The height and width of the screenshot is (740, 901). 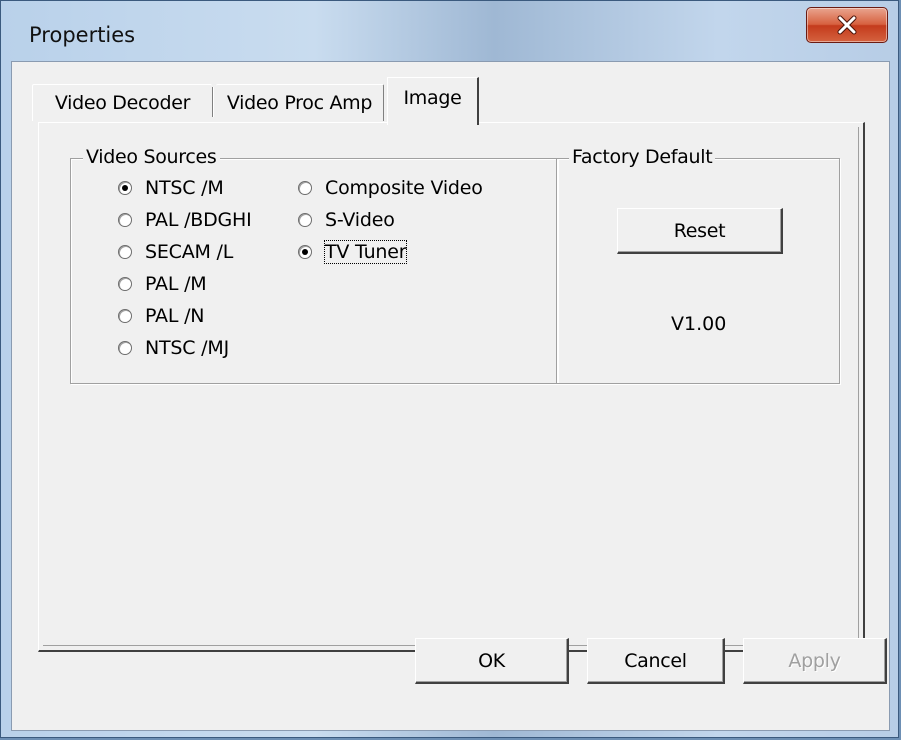 What do you see at coordinates (176, 284) in the screenshot?
I see `radio-label: PAL /M` at bounding box center [176, 284].